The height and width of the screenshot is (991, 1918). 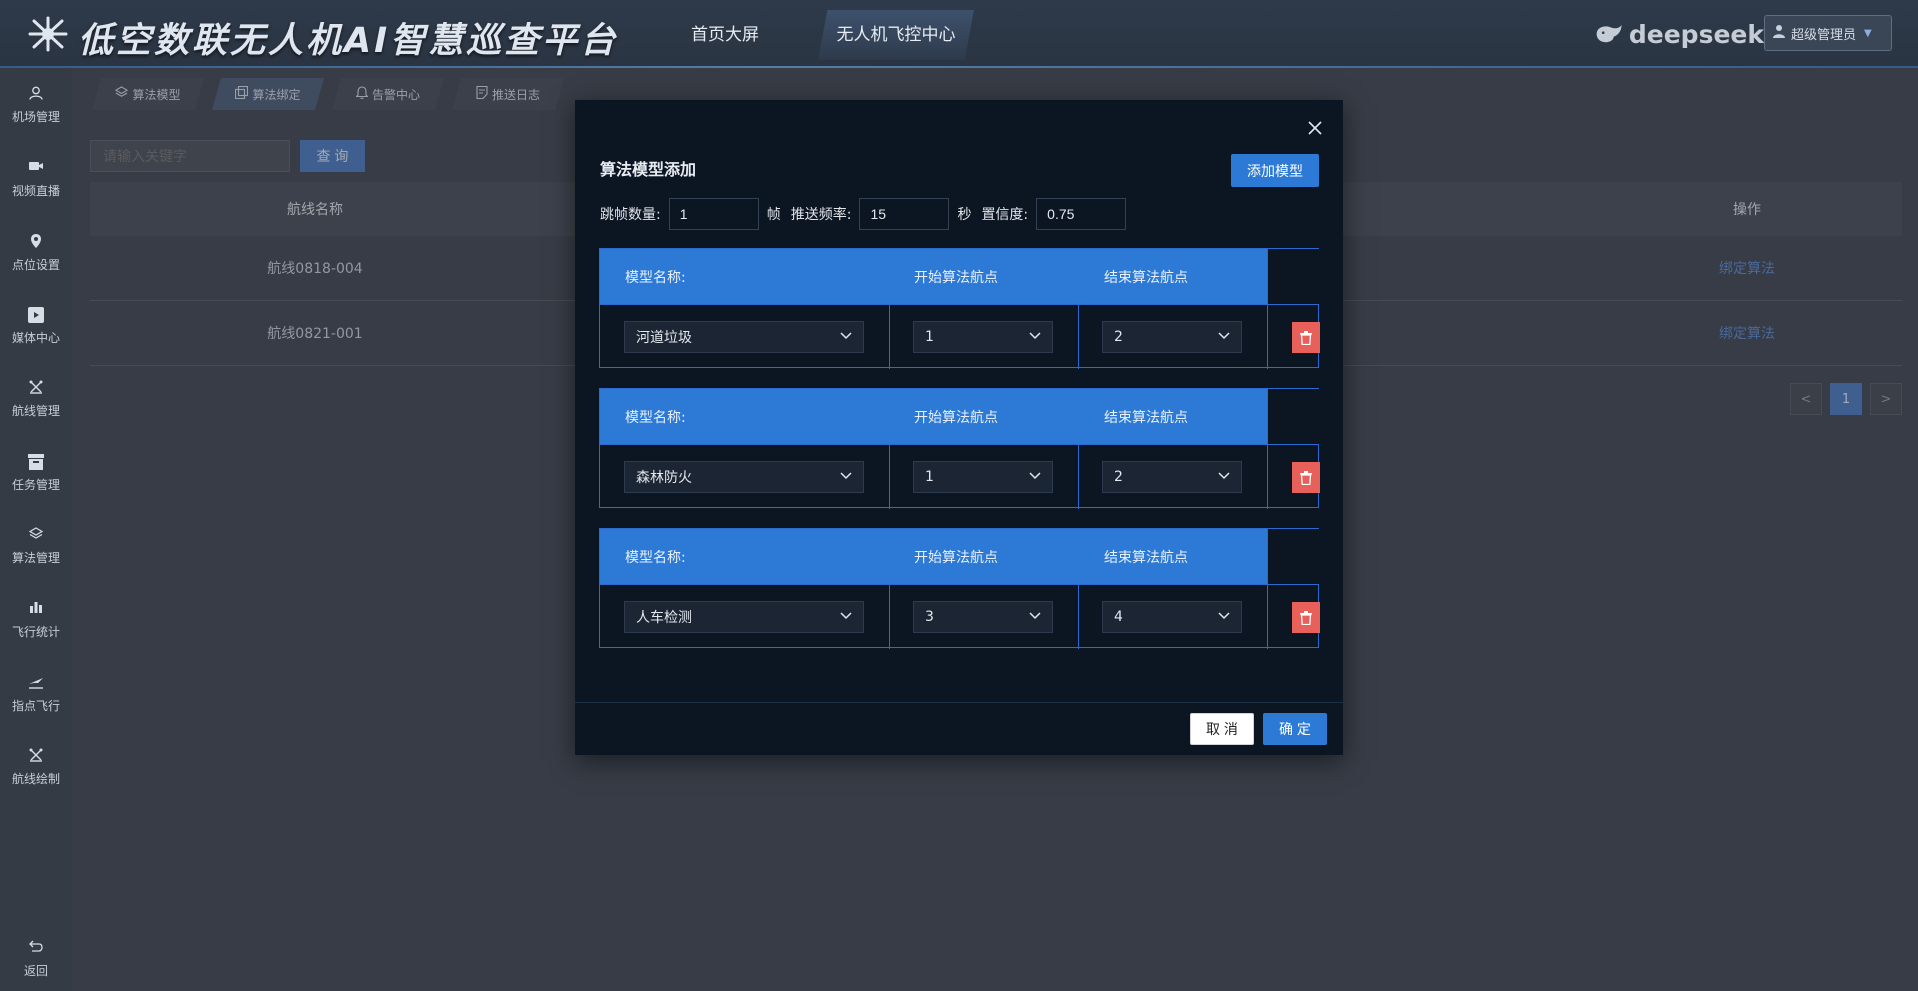 I want to click on bar-chart-icon, so click(x=36, y=612).